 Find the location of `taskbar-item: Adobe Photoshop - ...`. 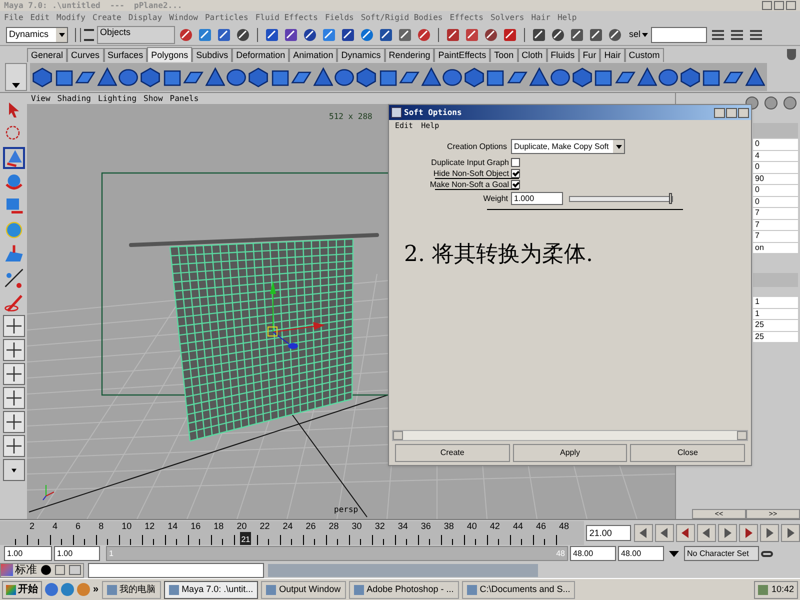

taskbar-item: Adobe Photoshop - ... is located at coordinates (403, 589).